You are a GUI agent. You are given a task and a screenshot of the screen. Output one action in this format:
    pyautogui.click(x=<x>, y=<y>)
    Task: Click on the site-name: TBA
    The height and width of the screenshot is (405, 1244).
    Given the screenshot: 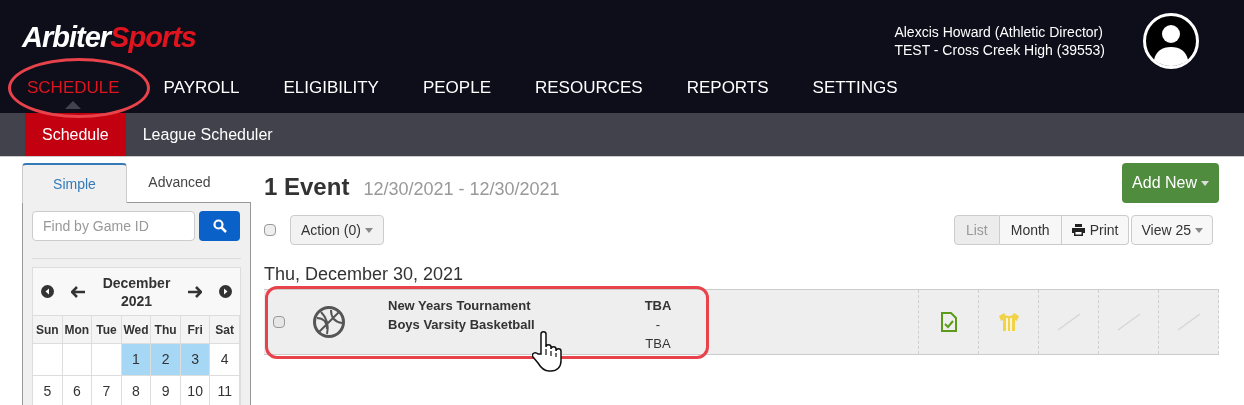 What is the action you would take?
    pyautogui.click(x=658, y=306)
    